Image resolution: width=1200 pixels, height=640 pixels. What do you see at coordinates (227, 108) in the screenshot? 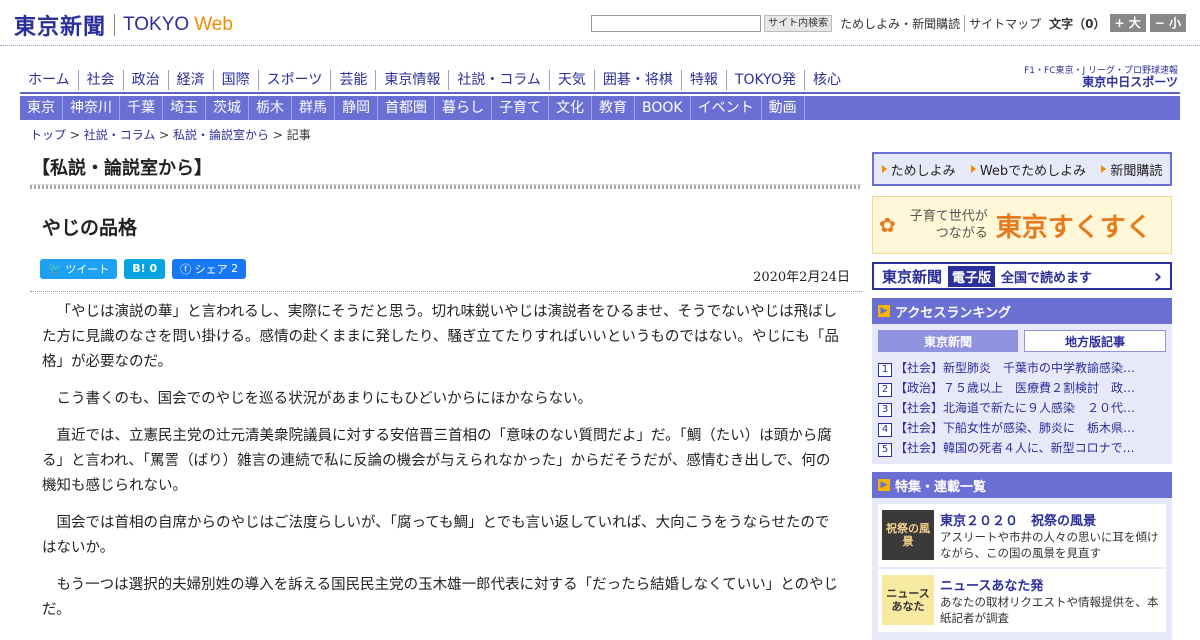
I see `region-ibaraki: 茨城` at bounding box center [227, 108].